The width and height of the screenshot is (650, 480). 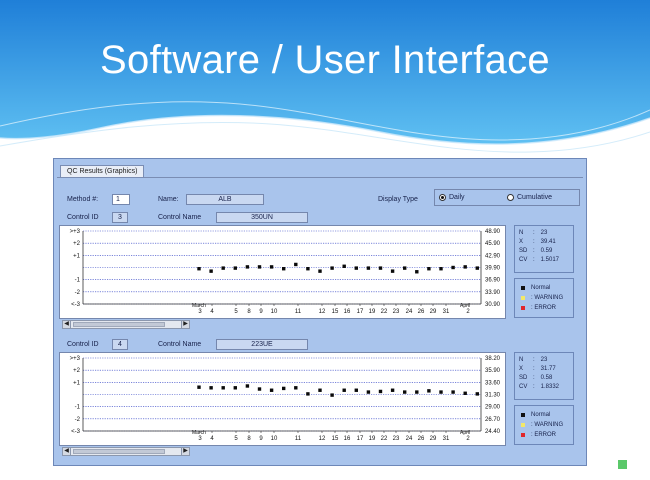 What do you see at coordinates (549, 298) in the screenshot?
I see `legend-label-warning: WARNING` at bounding box center [549, 298].